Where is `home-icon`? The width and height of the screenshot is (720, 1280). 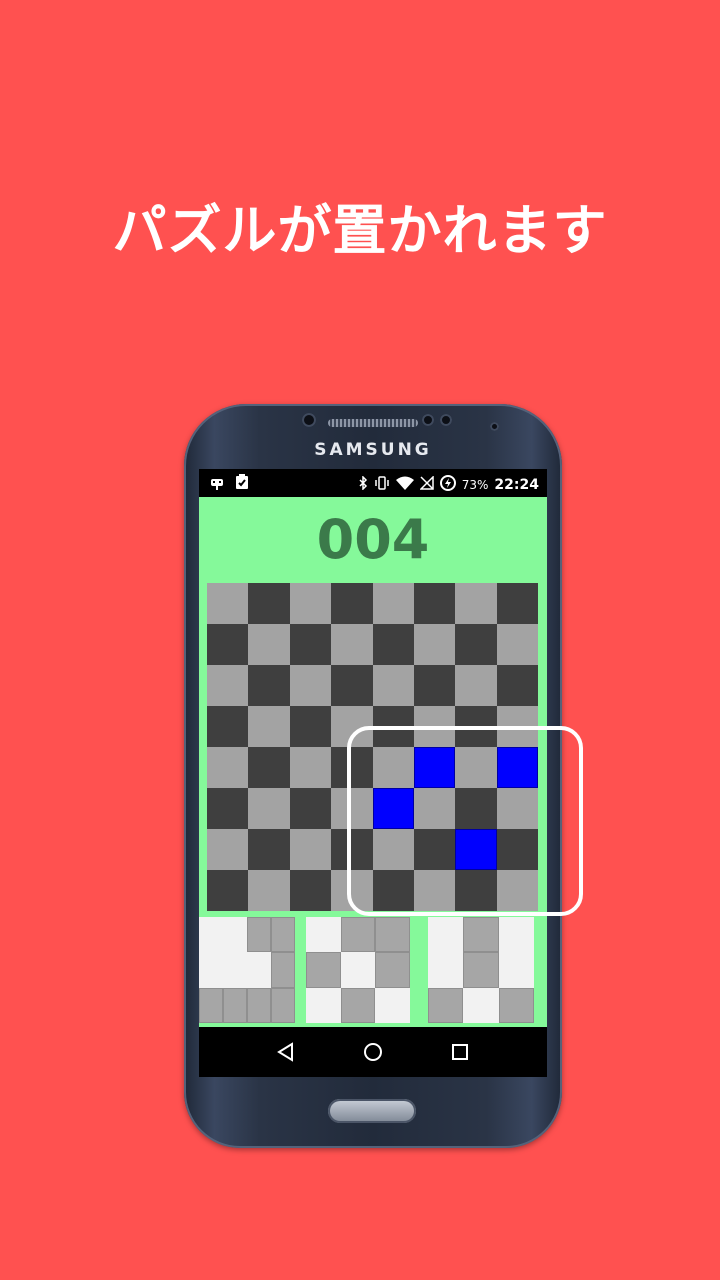
home-icon is located at coordinates (373, 1052).